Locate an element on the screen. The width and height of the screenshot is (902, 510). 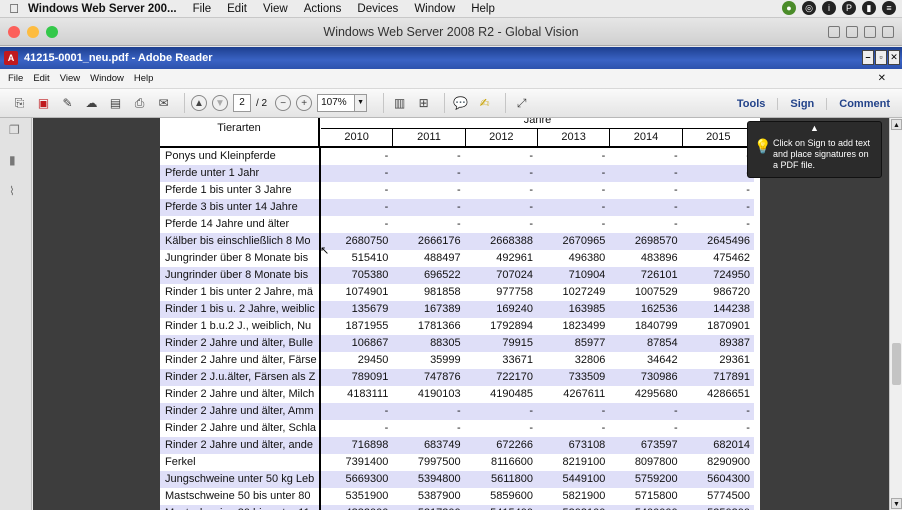
zoom-in-icon: + is located at coordinates (304, 103).